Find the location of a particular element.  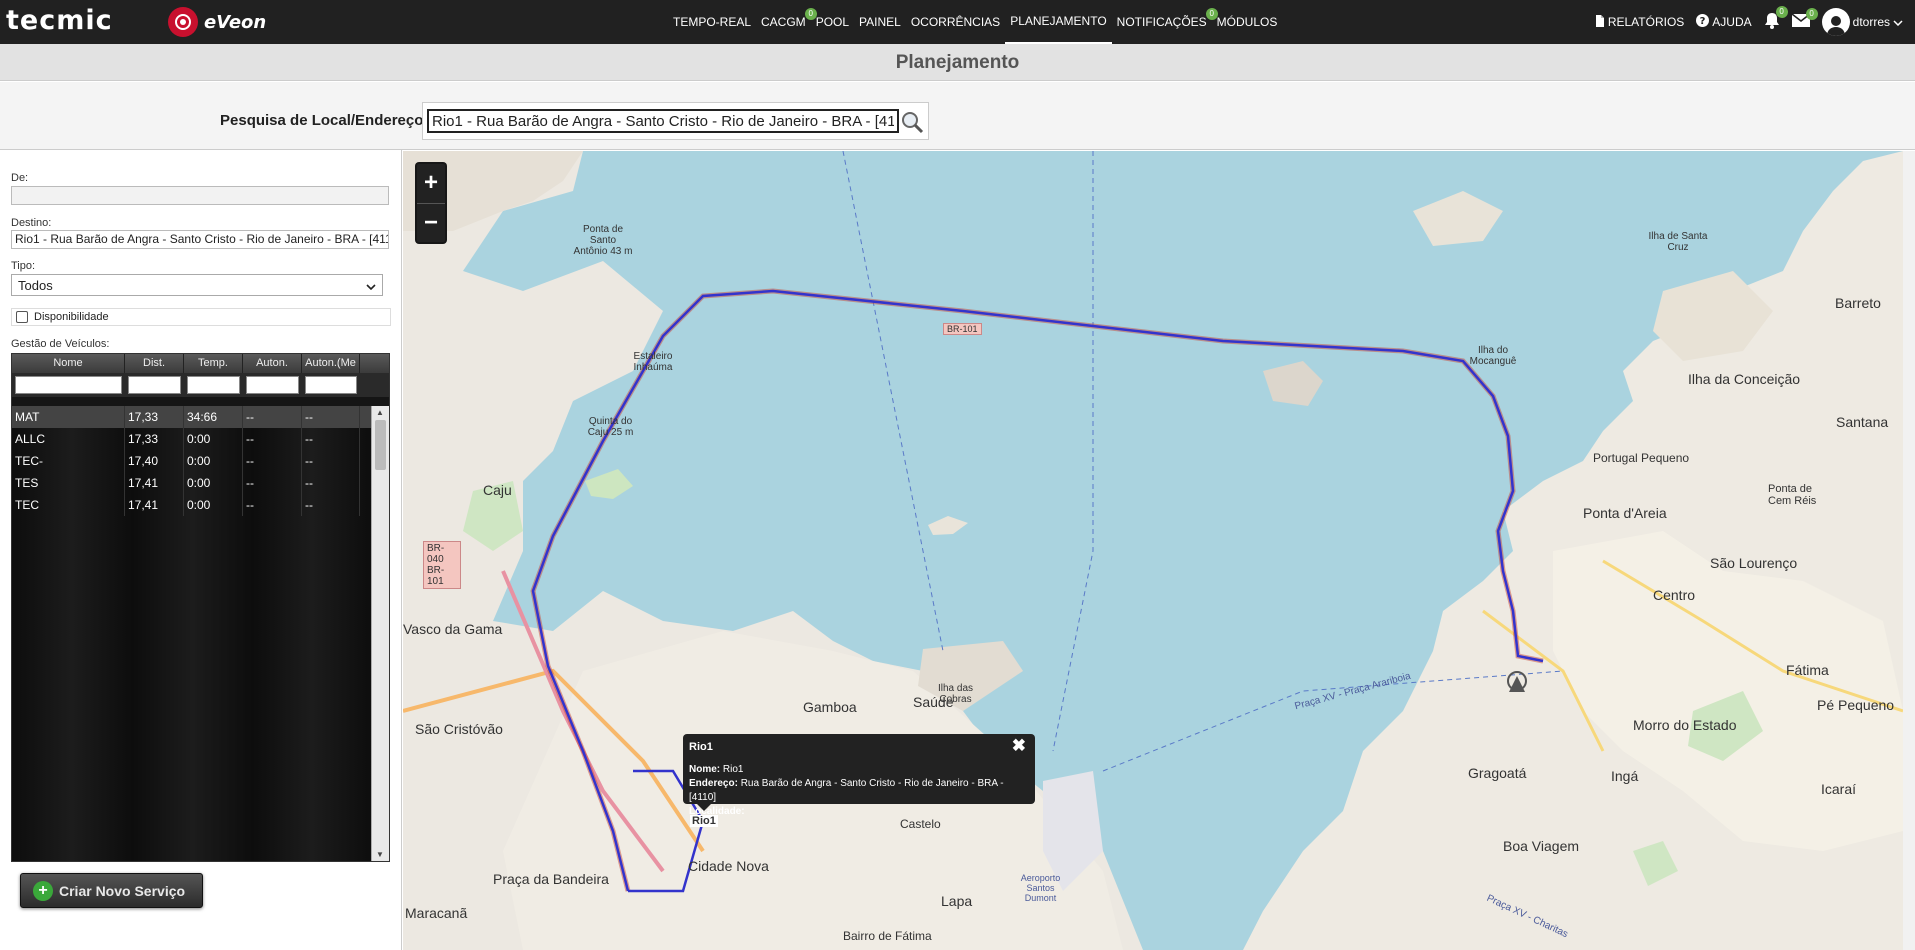

eveon-badge-icon is located at coordinates (183, 22).